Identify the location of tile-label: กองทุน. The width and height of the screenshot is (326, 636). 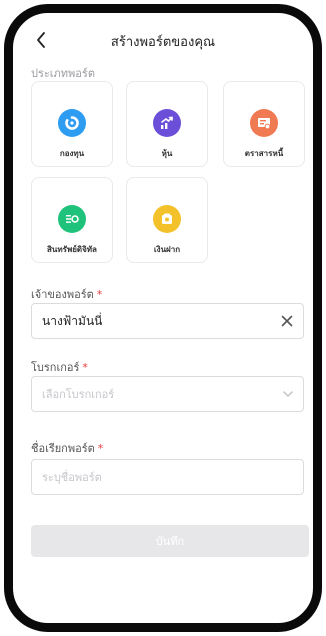
(72, 153).